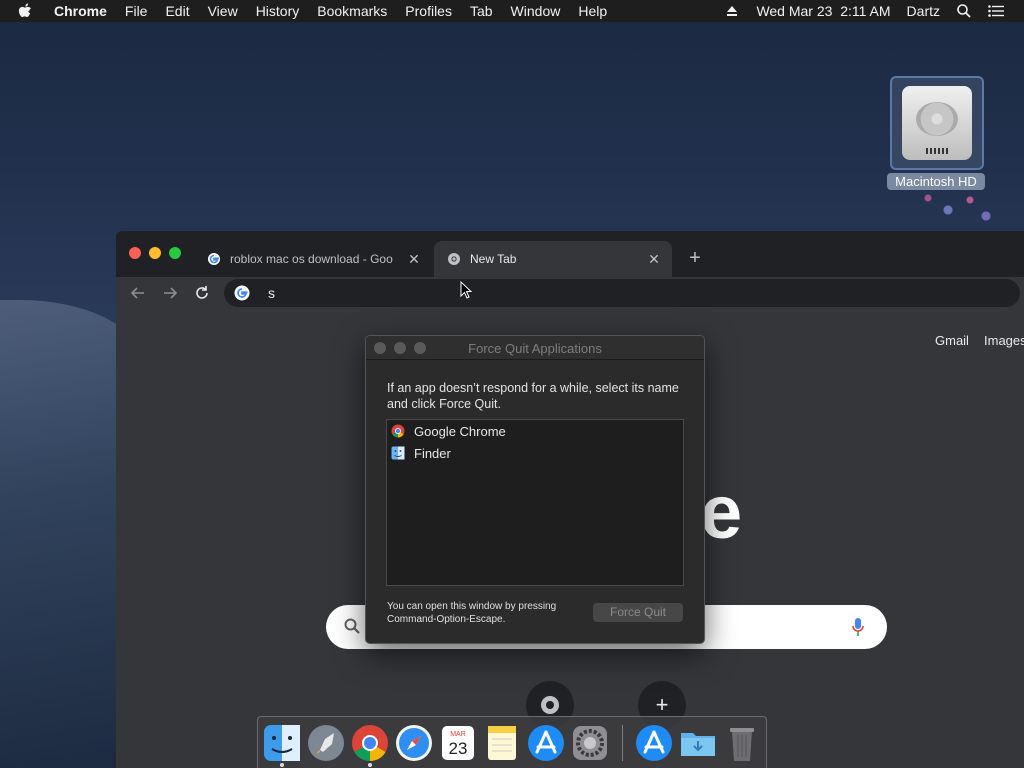 The height and width of the screenshot is (768, 1024). What do you see at coordinates (535, 431) in the screenshot?
I see `list-item: Google Chrome` at bounding box center [535, 431].